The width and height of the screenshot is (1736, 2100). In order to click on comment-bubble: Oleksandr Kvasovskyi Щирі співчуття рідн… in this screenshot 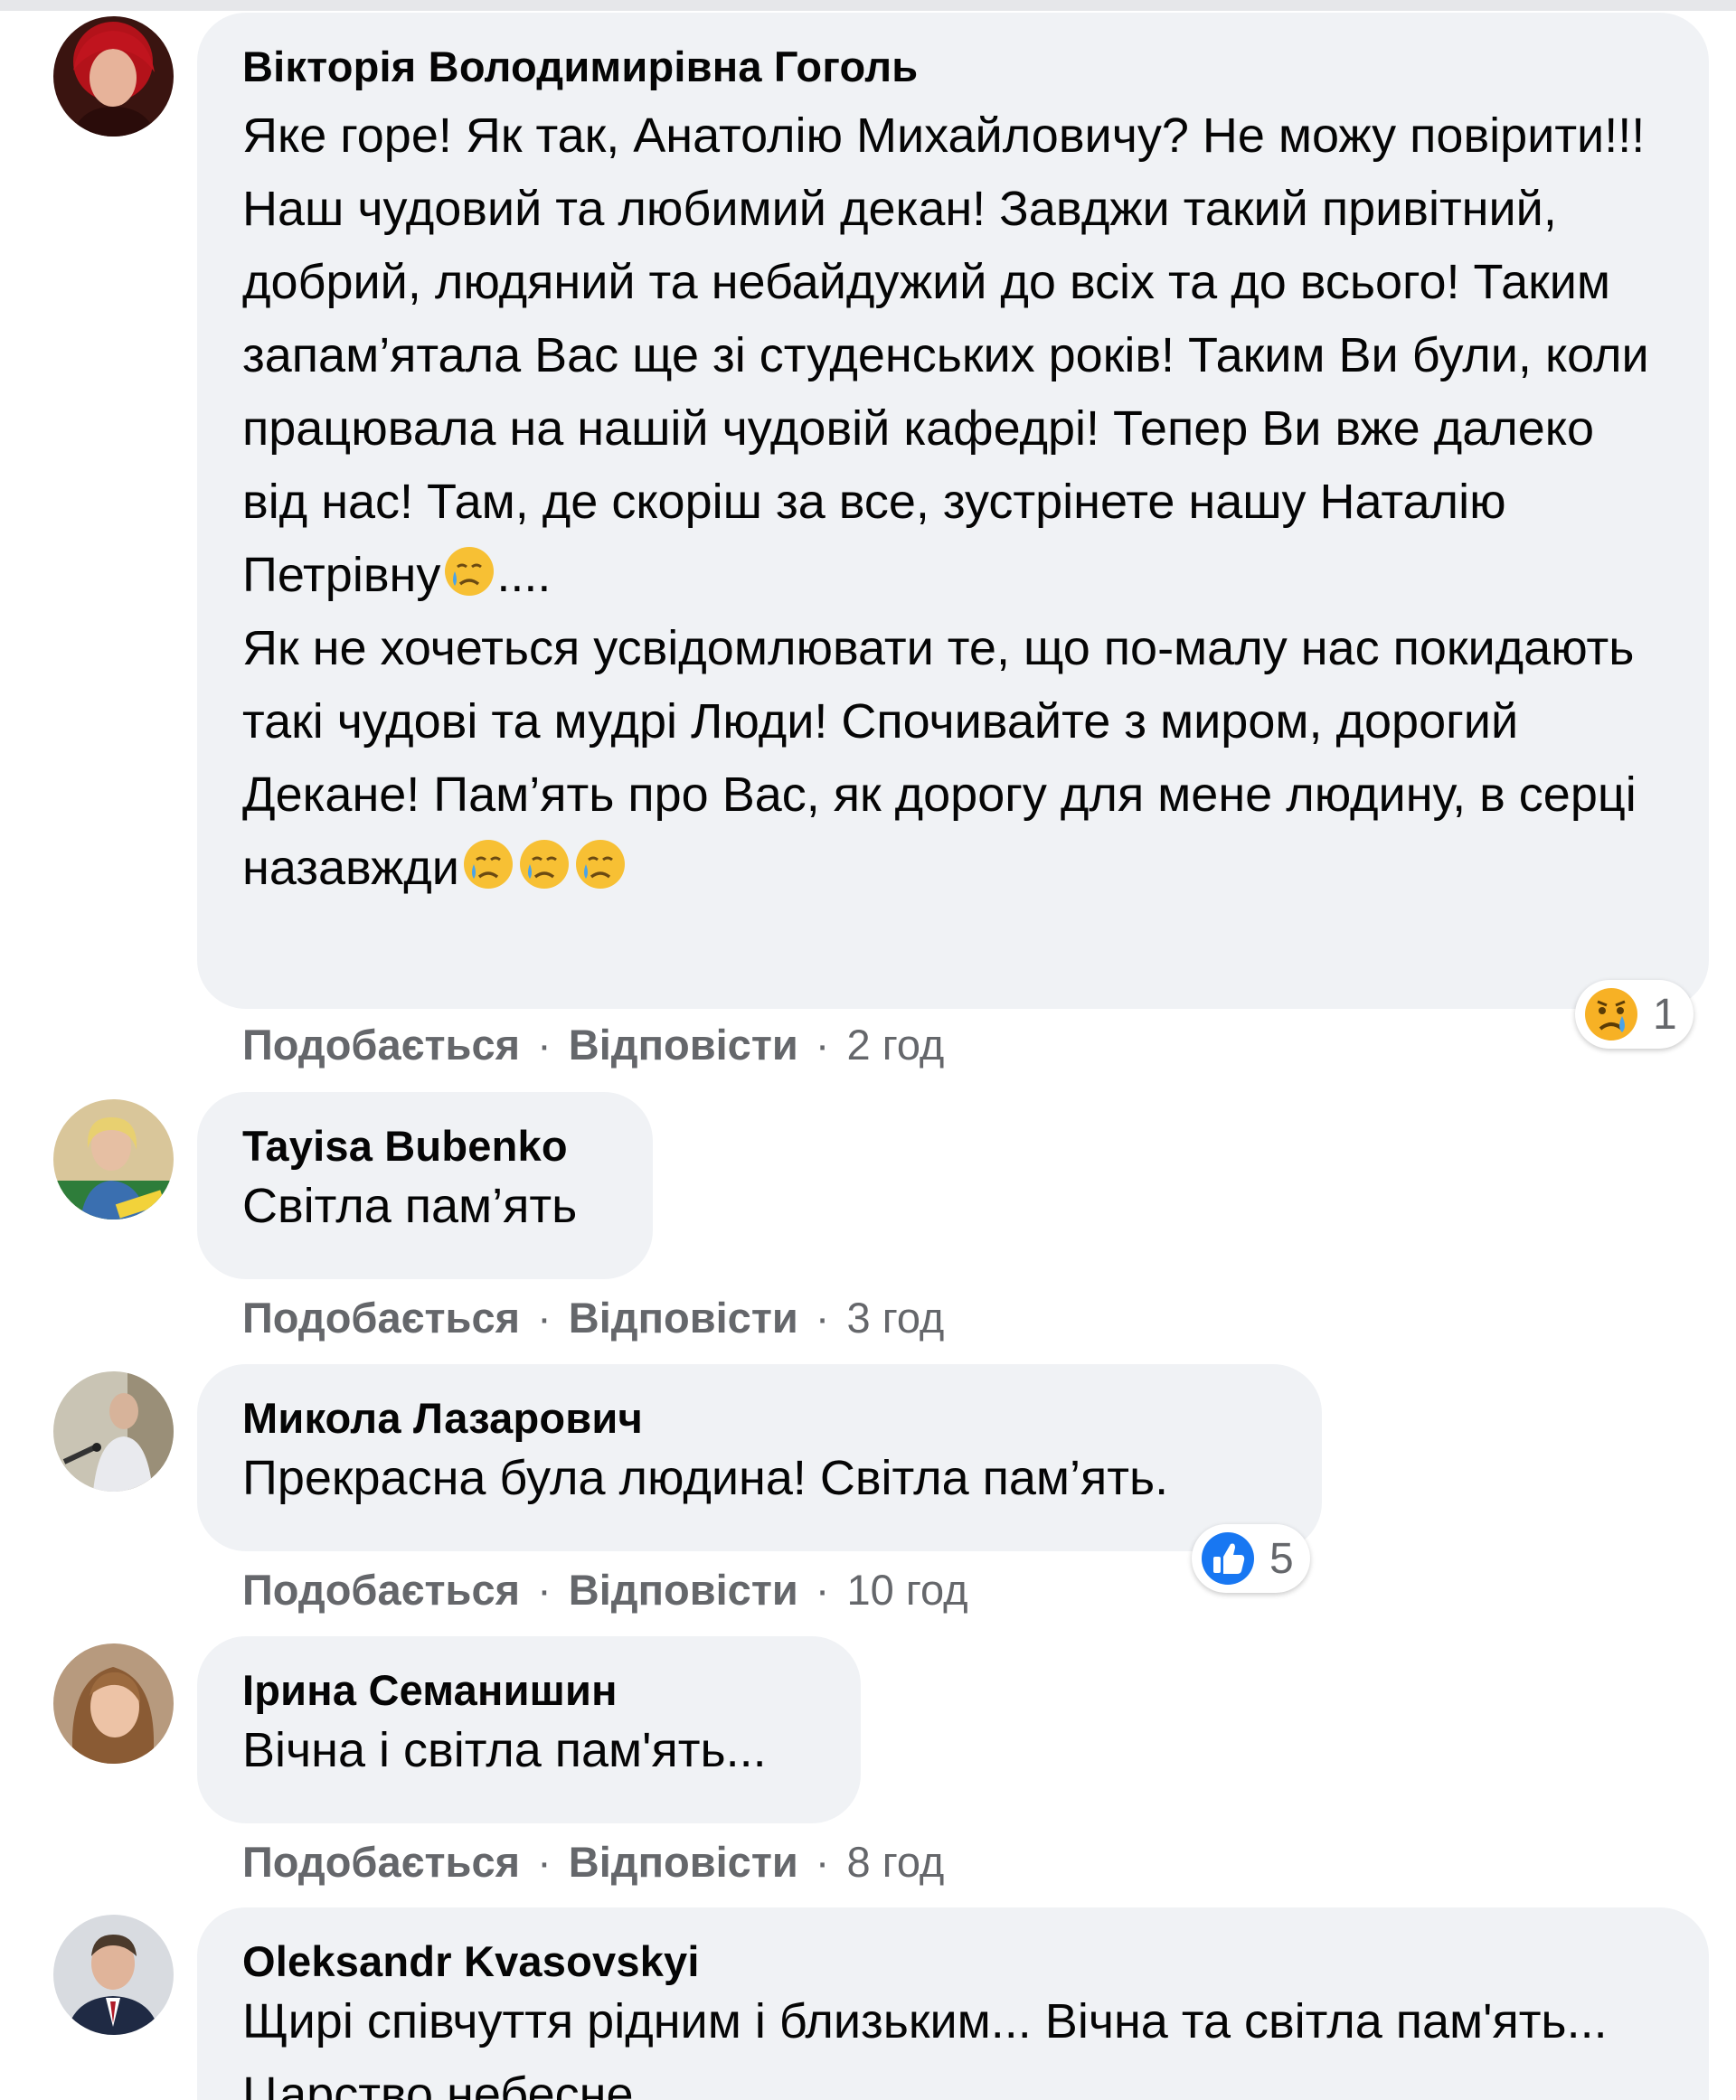, I will do `click(953, 2003)`.